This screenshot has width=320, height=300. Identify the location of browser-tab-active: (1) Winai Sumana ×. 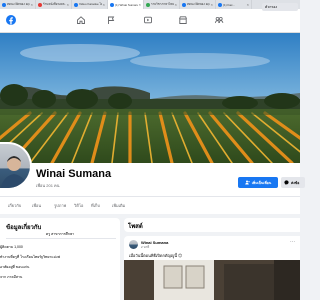
(126, 4).